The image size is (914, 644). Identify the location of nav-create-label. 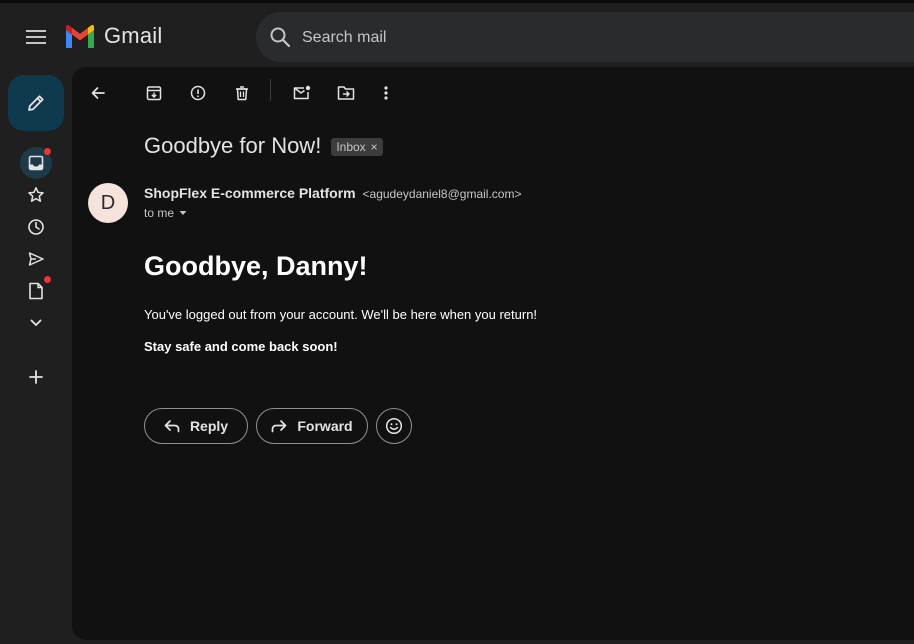
(36, 377).